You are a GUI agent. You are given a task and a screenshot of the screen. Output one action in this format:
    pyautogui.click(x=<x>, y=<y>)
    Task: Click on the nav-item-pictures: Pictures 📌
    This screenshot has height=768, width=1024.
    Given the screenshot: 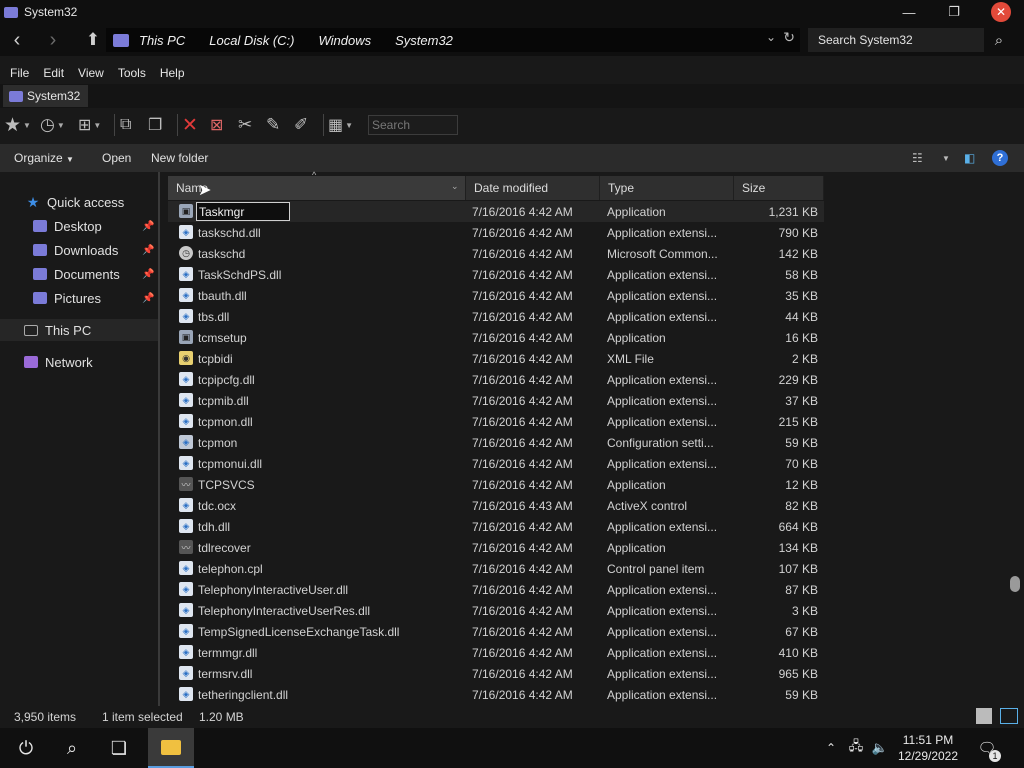 What is the action you would take?
    pyautogui.click(x=79, y=298)
    